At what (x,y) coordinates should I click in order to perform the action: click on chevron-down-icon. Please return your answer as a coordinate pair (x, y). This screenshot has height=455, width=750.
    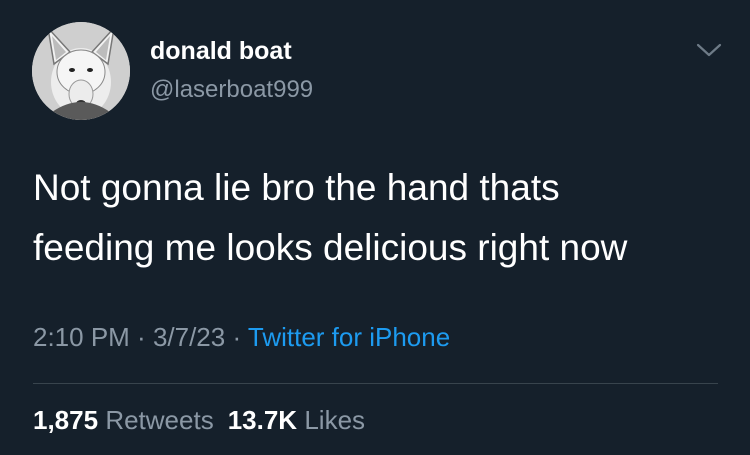
    Looking at the image, I should click on (709, 50).